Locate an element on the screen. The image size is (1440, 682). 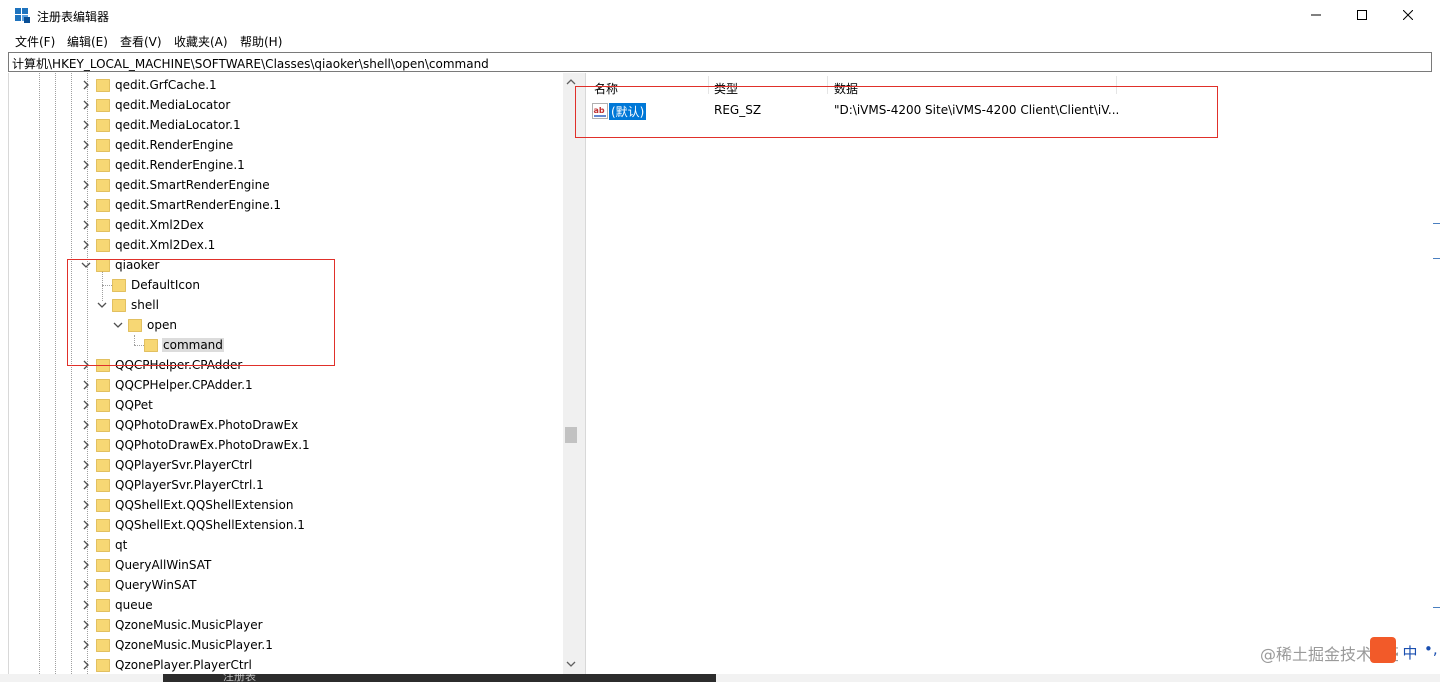
tree-item: qedit.SmartRenderEngine is located at coordinates (289, 185).